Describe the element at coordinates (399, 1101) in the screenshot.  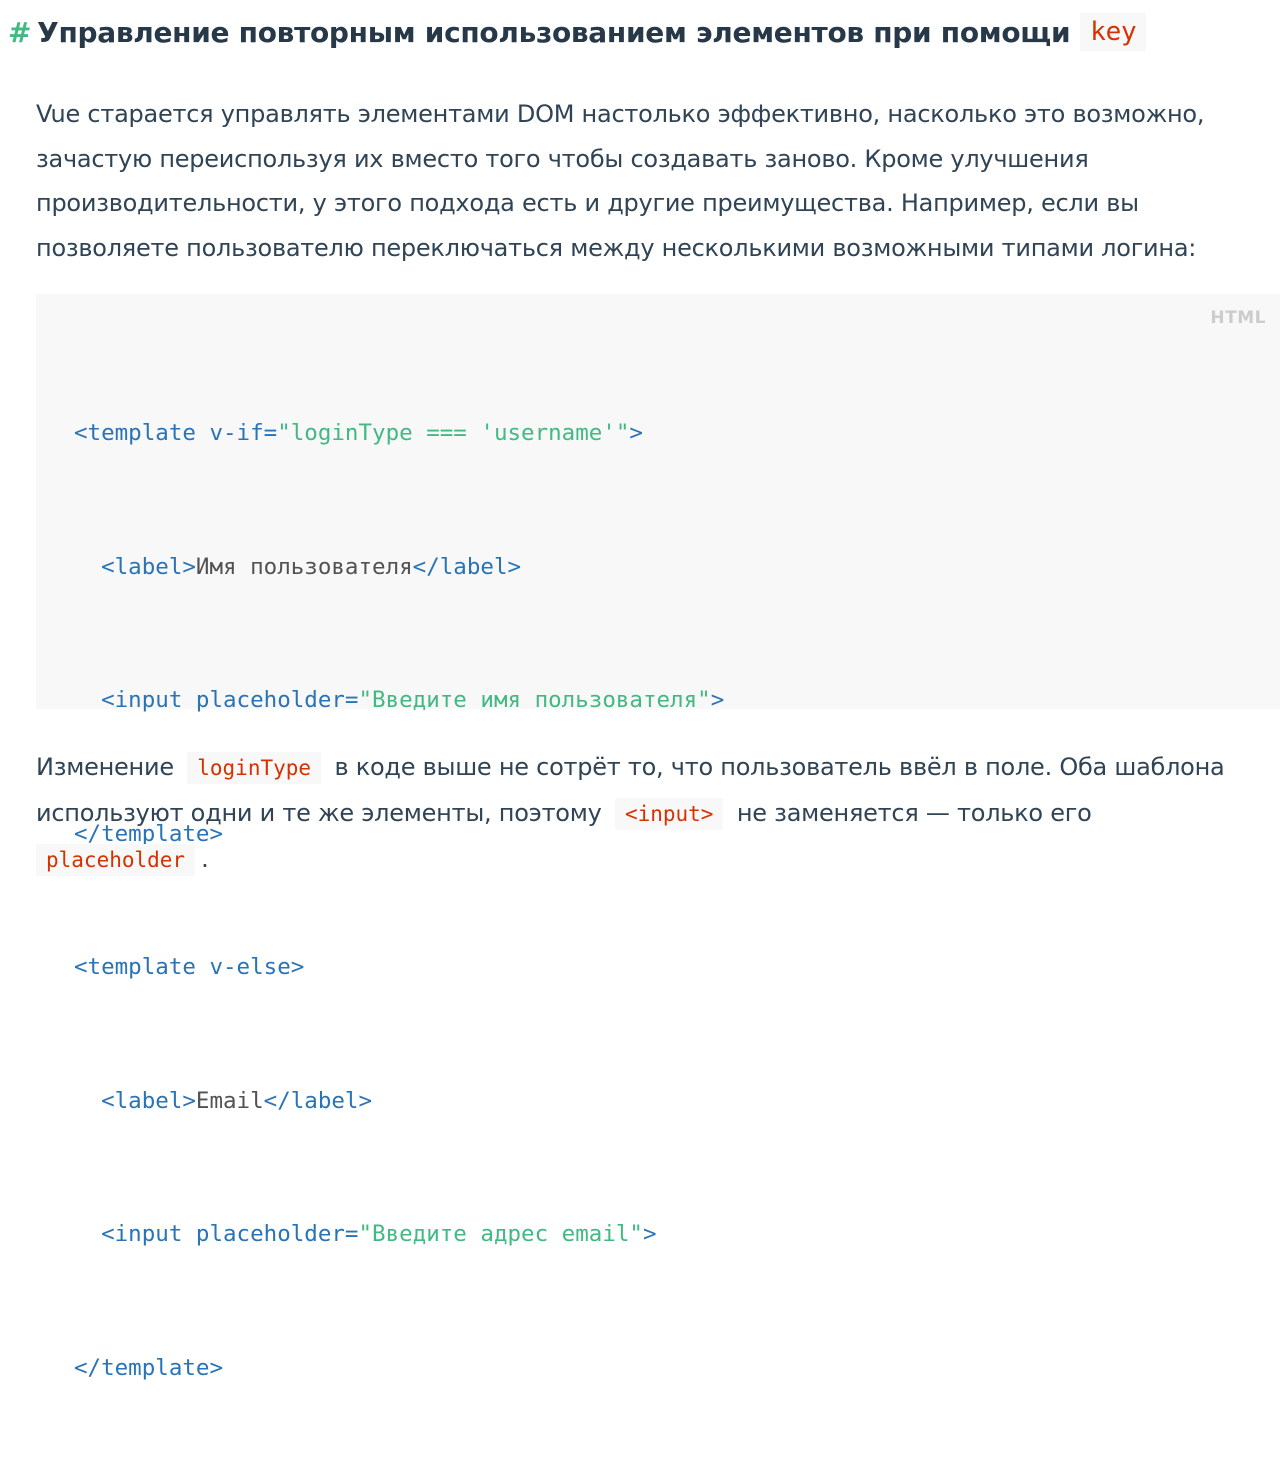
I see `code-line: <label>Email</label>` at that location.